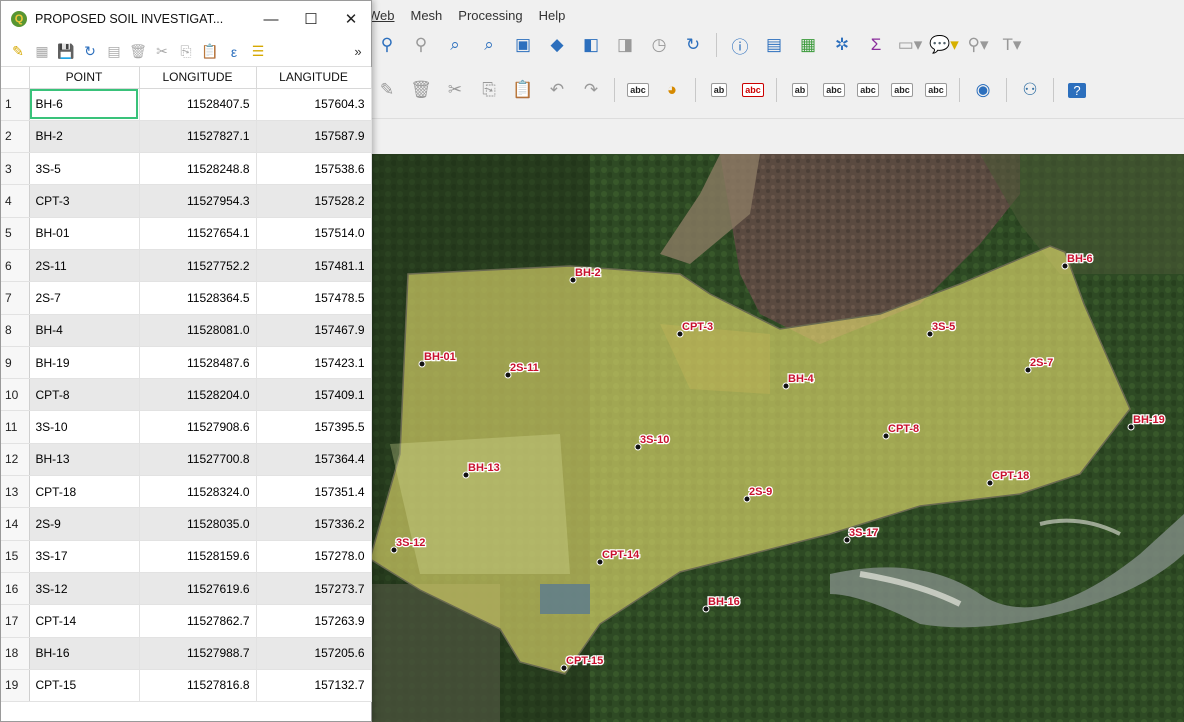 The height and width of the screenshot is (722, 1184). What do you see at coordinates (15, 330) in the screenshot?
I see `row-number: 8` at bounding box center [15, 330].